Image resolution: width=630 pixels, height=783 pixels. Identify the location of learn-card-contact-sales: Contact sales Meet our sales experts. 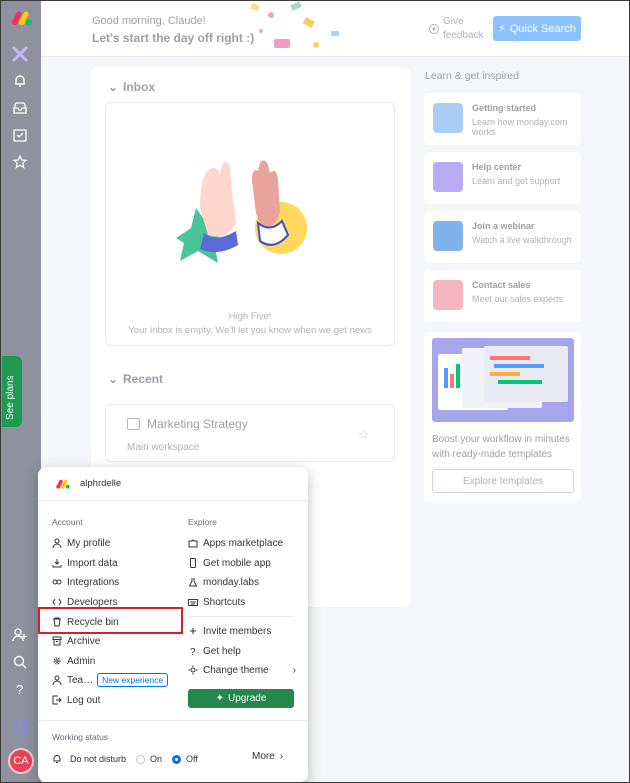
(502, 296).